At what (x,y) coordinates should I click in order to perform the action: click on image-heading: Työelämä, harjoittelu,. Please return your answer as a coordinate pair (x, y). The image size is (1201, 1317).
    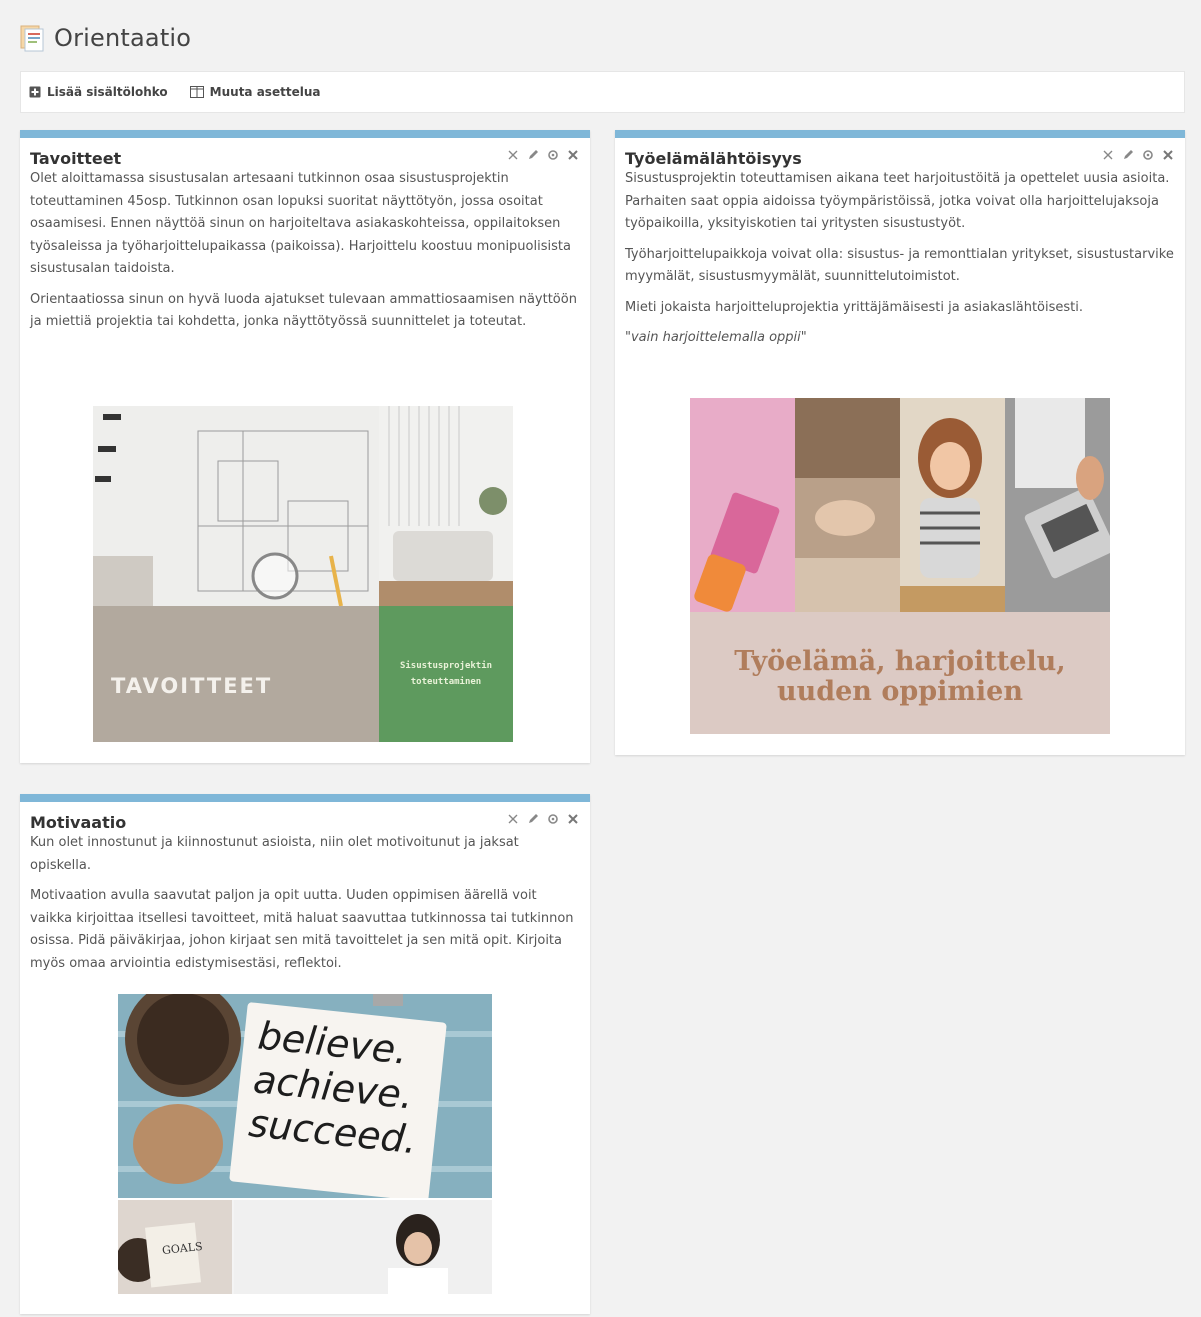
    Looking at the image, I should click on (900, 661).